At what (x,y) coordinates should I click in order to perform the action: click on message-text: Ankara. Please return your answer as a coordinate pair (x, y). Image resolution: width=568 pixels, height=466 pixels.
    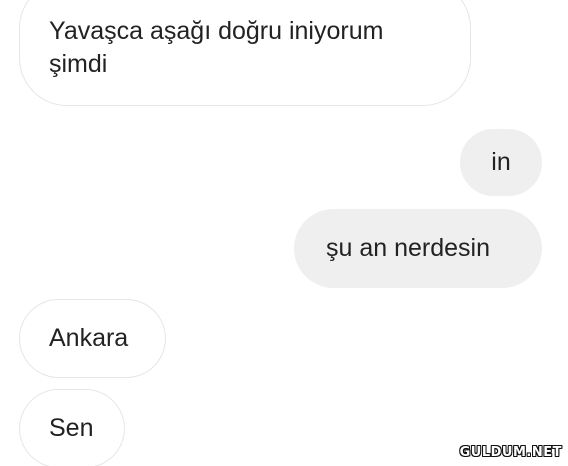
    Looking at the image, I should click on (89, 338).